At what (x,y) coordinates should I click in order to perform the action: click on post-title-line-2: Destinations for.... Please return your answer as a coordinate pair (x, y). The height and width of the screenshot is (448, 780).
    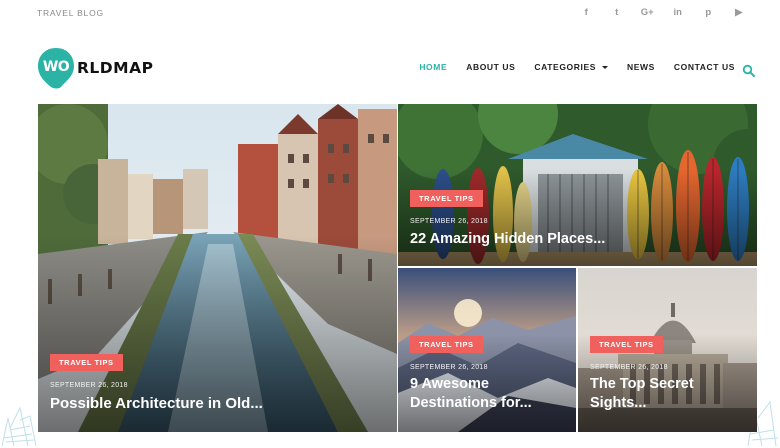
    Looking at the image, I should click on (471, 403).